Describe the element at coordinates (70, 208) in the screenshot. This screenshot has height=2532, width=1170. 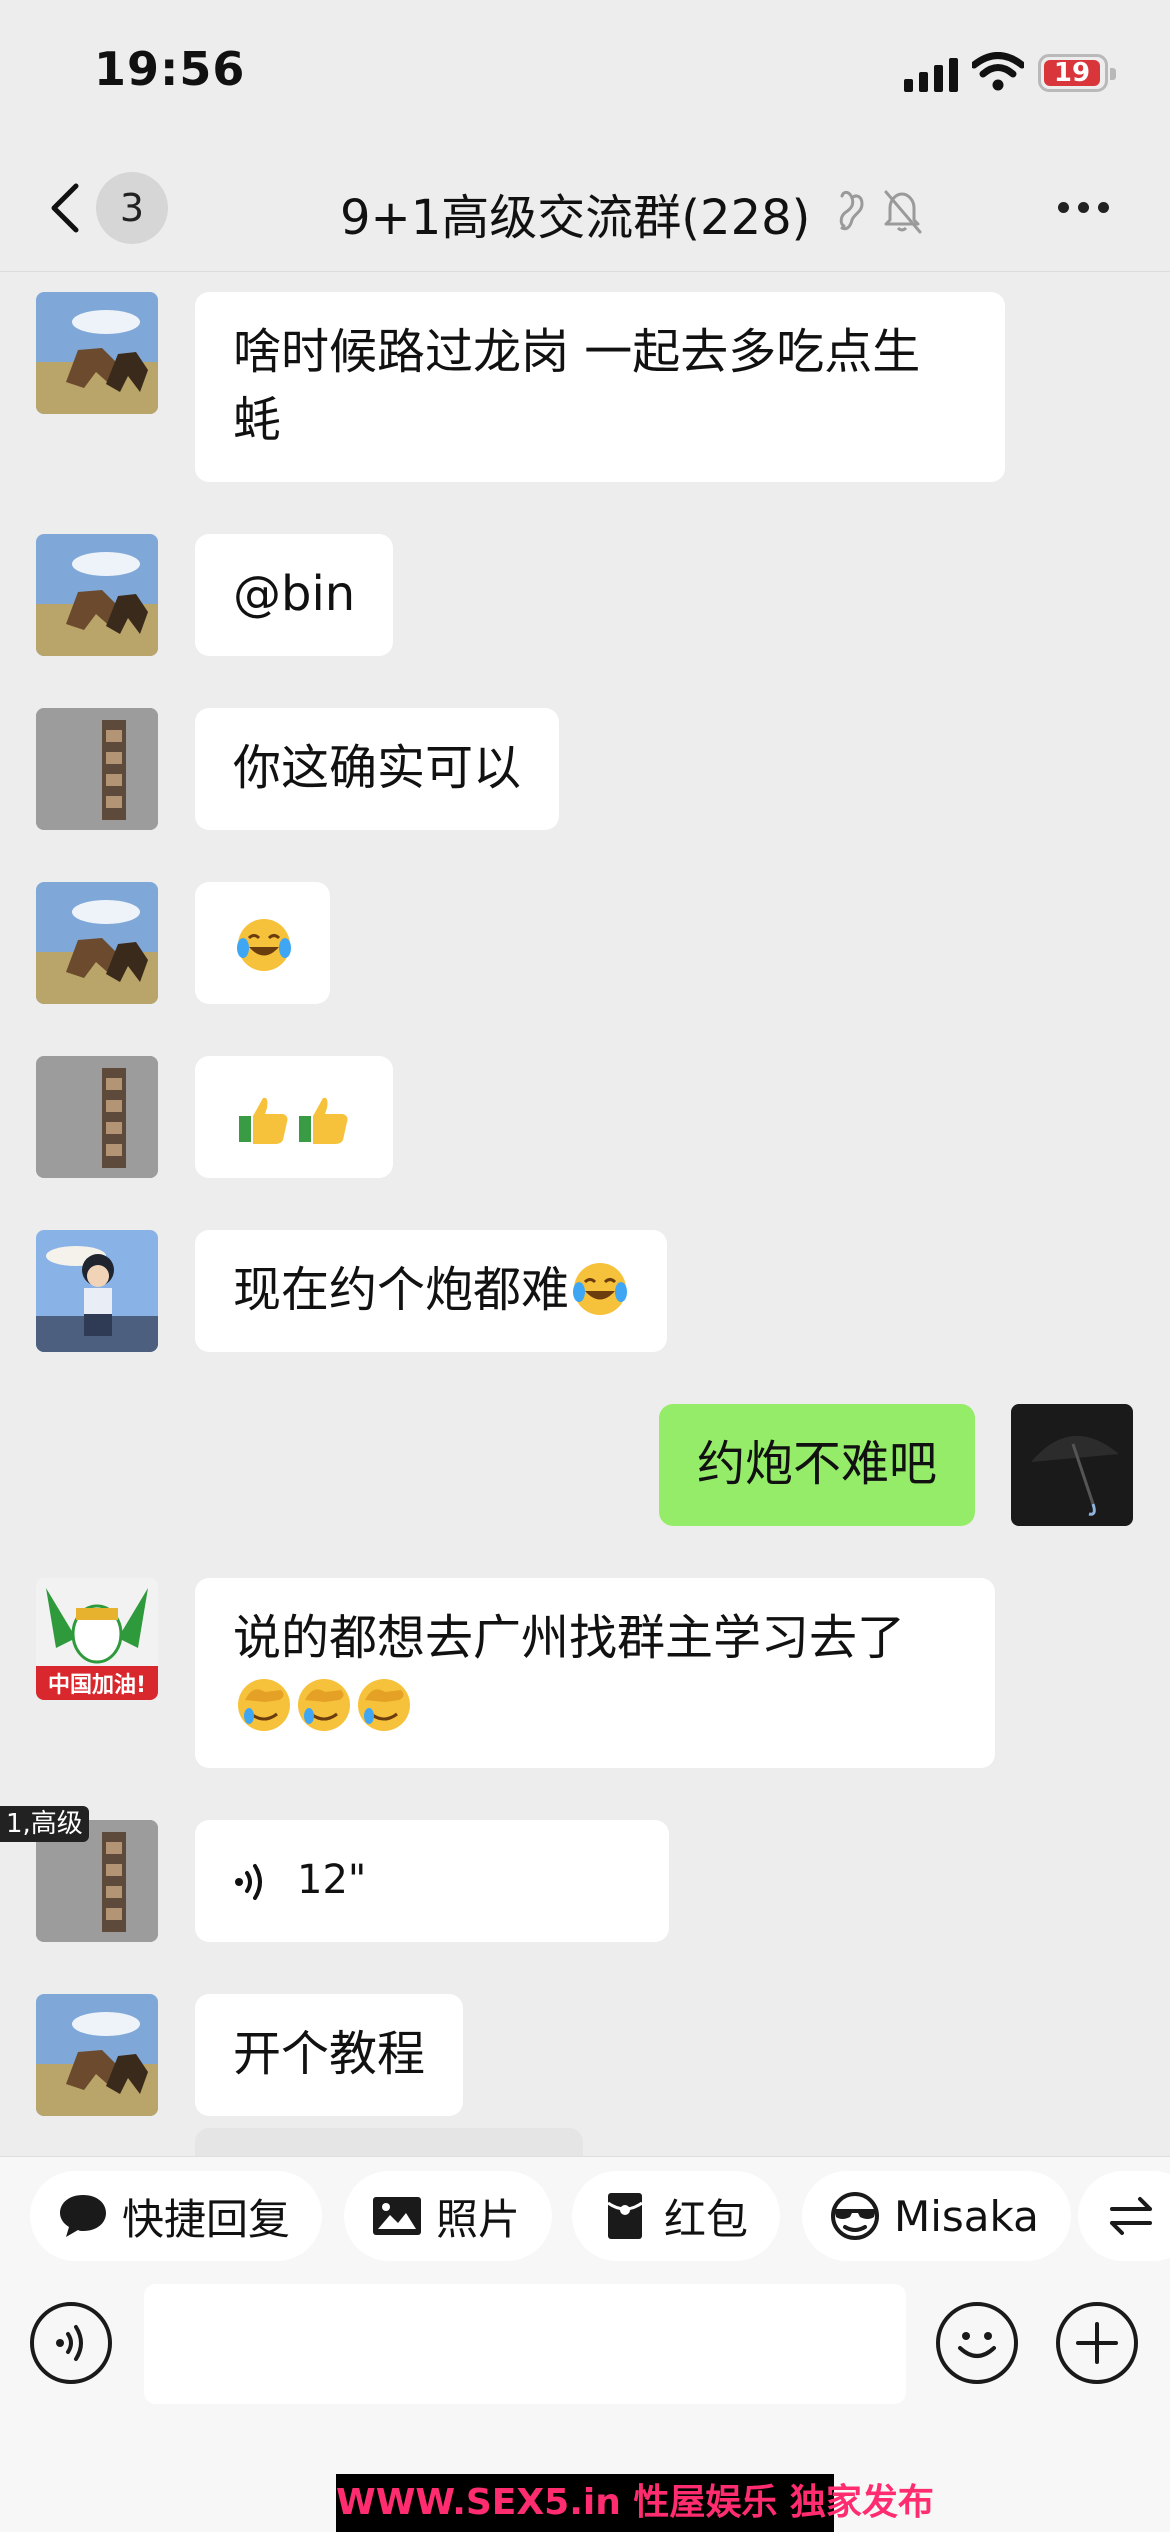
I see `back-button` at that location.